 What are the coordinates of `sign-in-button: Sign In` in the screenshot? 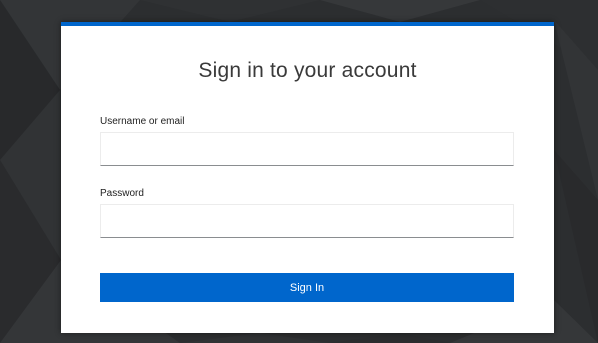 It's located at (307, 287).